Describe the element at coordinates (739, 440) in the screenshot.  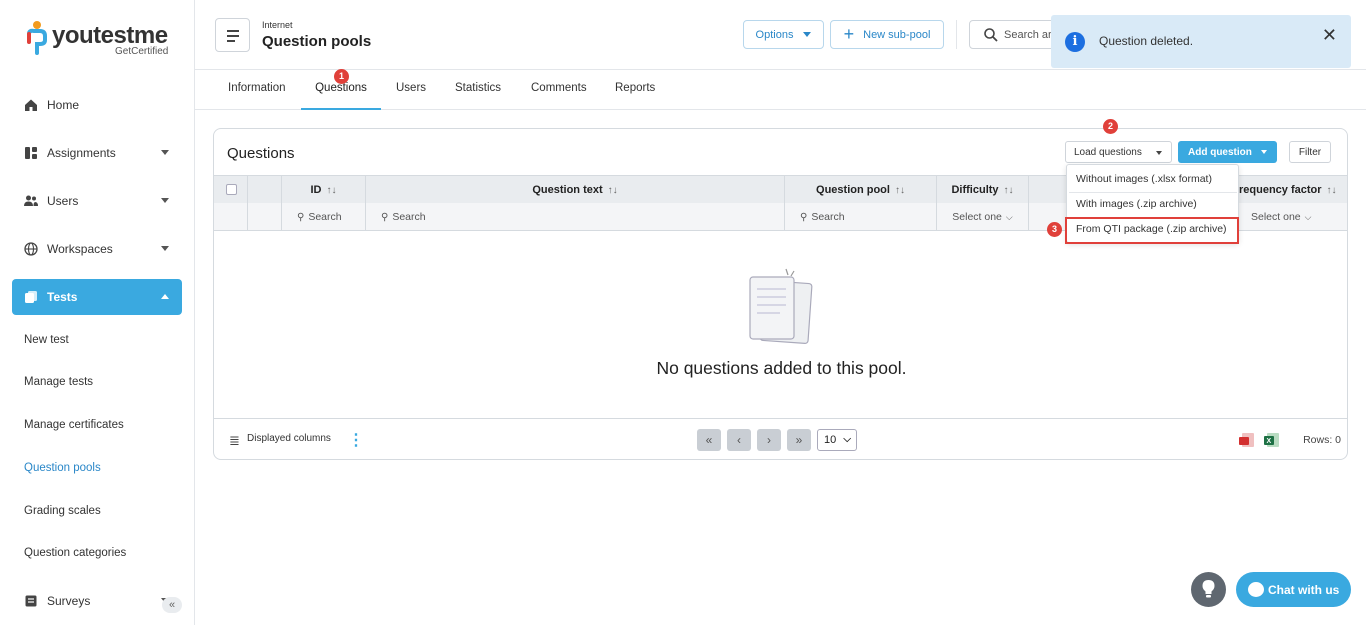
I see `prev-page-button: ‹` at that location.